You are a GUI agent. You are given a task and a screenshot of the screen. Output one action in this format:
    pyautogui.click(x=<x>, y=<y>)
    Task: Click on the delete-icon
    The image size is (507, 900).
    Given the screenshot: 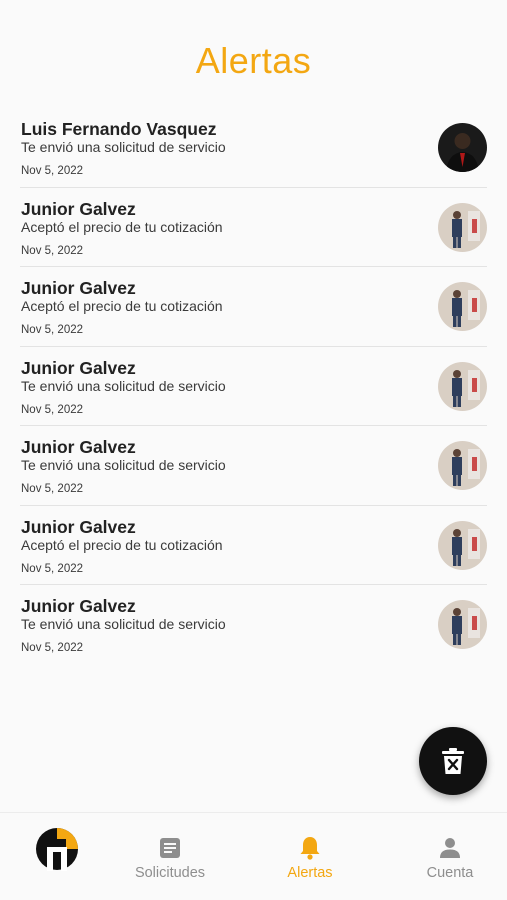 What is the action you would take?
    pyautogui.click(x=453, y=761)
    